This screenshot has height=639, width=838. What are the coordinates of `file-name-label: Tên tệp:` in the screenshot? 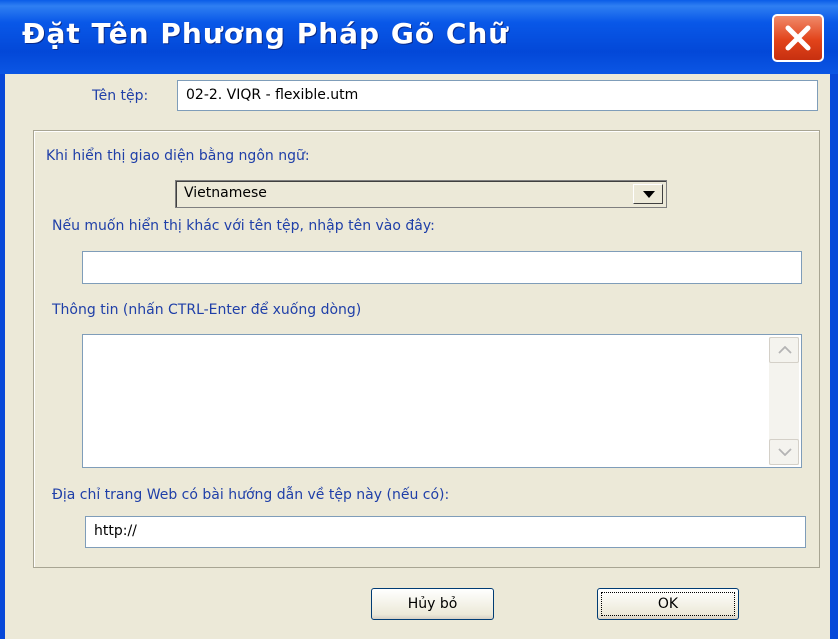 It's located at (120, 96).